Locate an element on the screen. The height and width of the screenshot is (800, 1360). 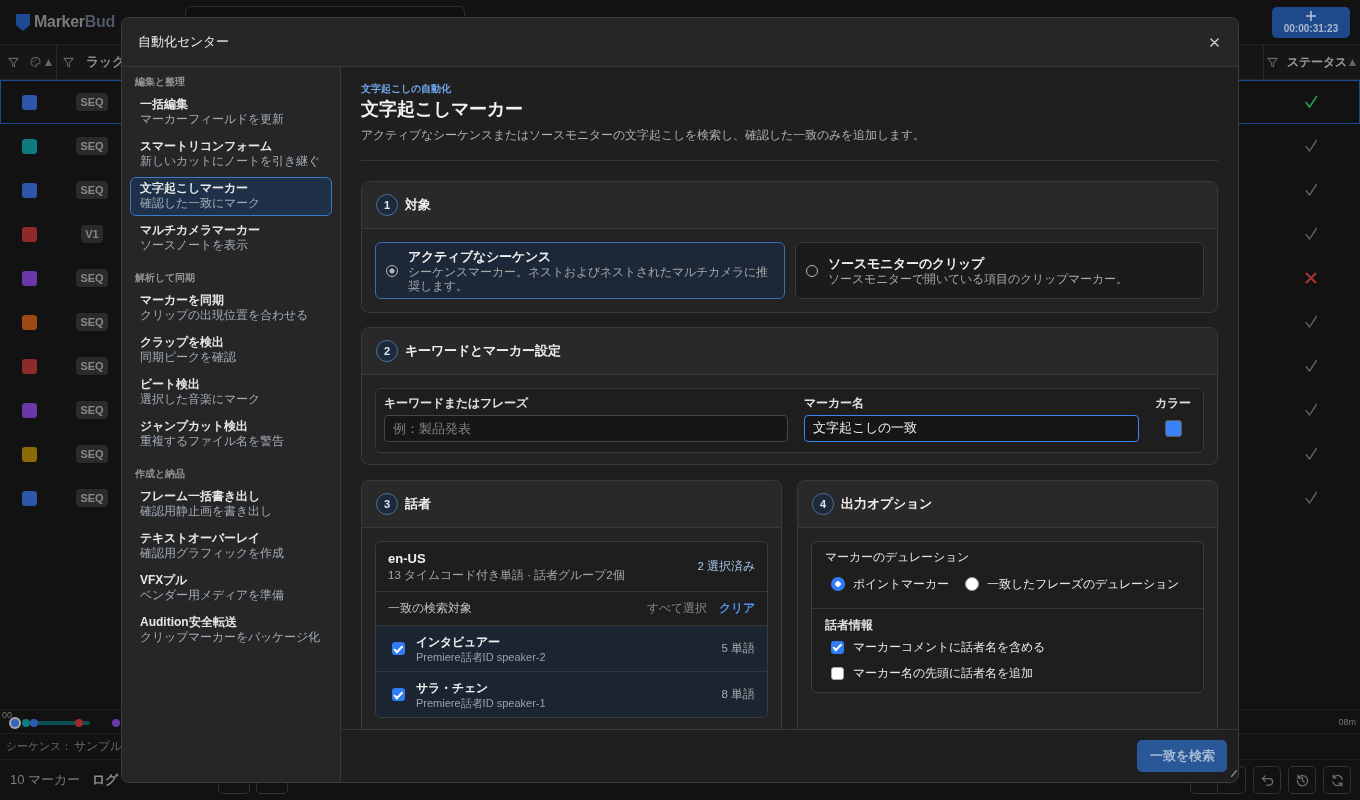
section-title: 対象 is located at coordinates (418, 205).